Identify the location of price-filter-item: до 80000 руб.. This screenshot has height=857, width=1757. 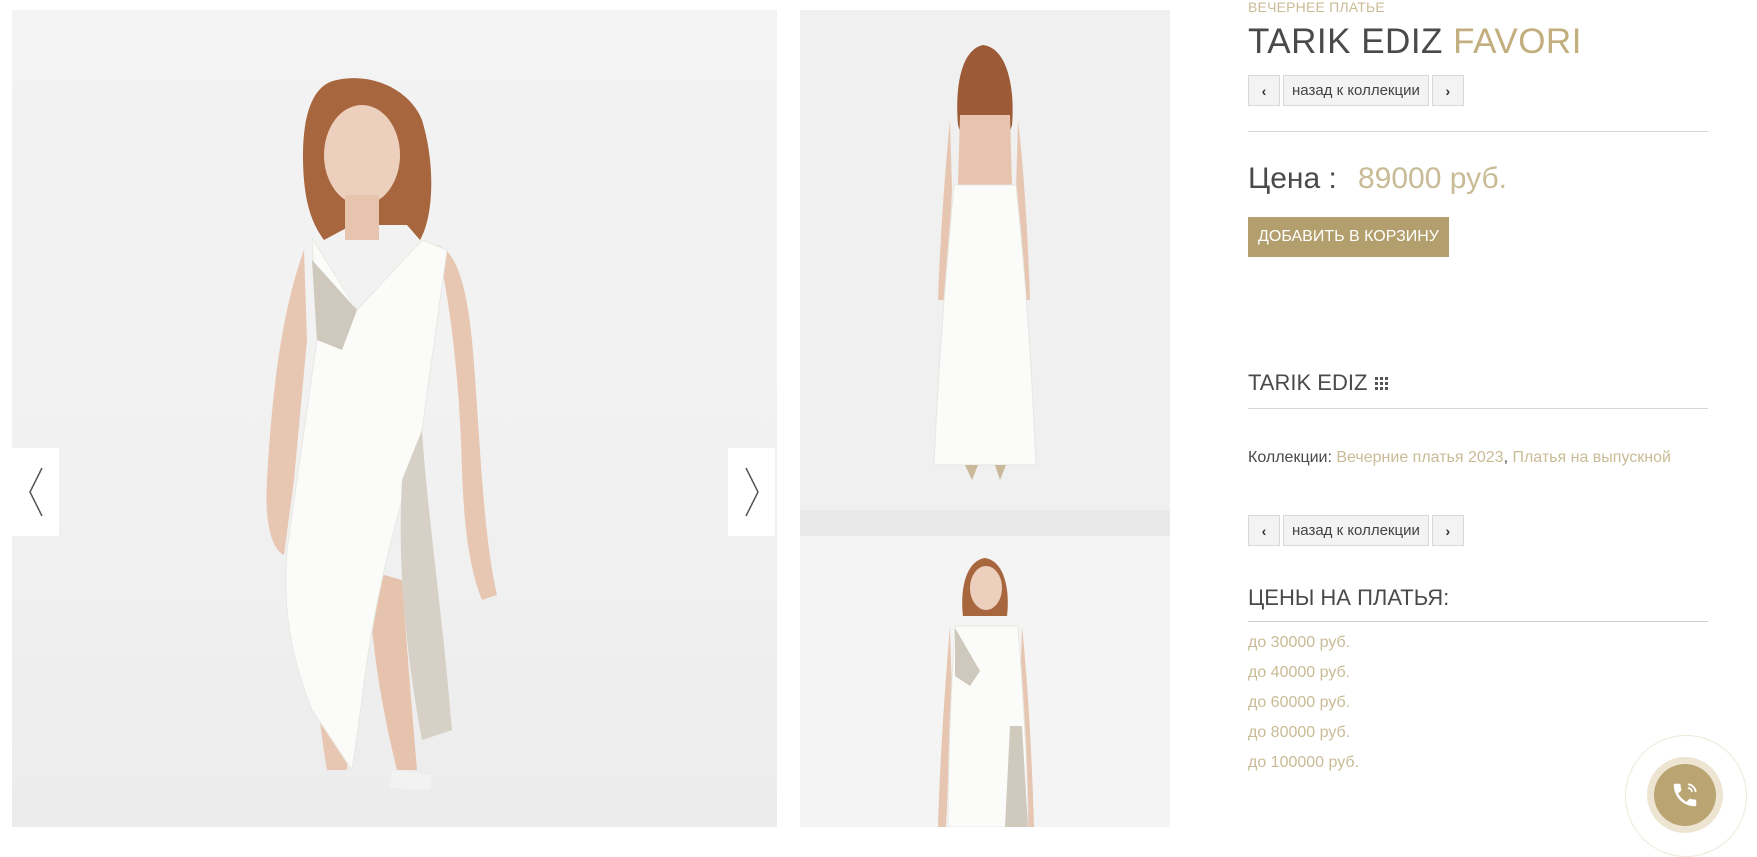
(1303, 738).